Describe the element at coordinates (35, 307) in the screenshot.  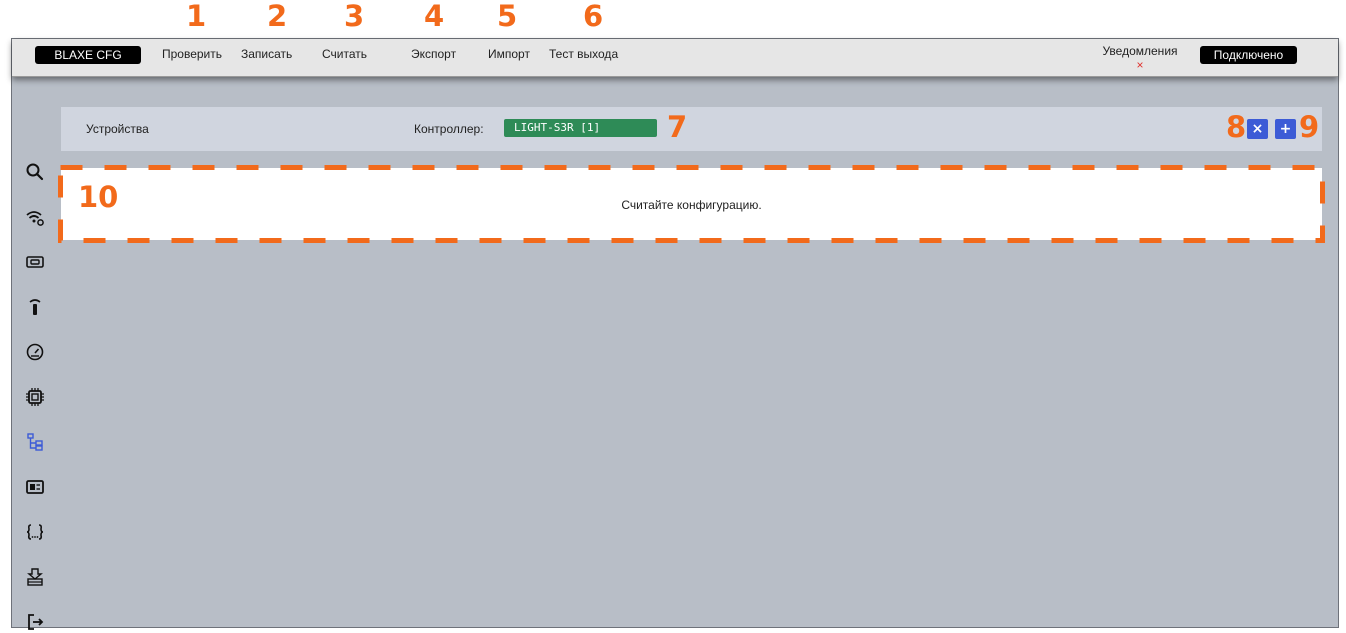
I see `remote-icon` at that location.